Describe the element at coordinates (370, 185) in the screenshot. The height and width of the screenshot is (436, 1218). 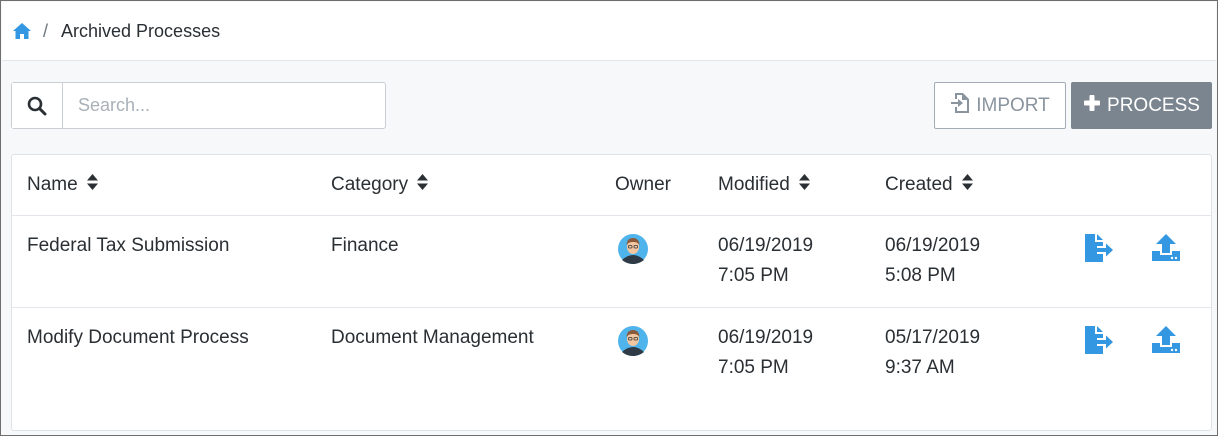
I see `column-header-category-label: Category` at that location.